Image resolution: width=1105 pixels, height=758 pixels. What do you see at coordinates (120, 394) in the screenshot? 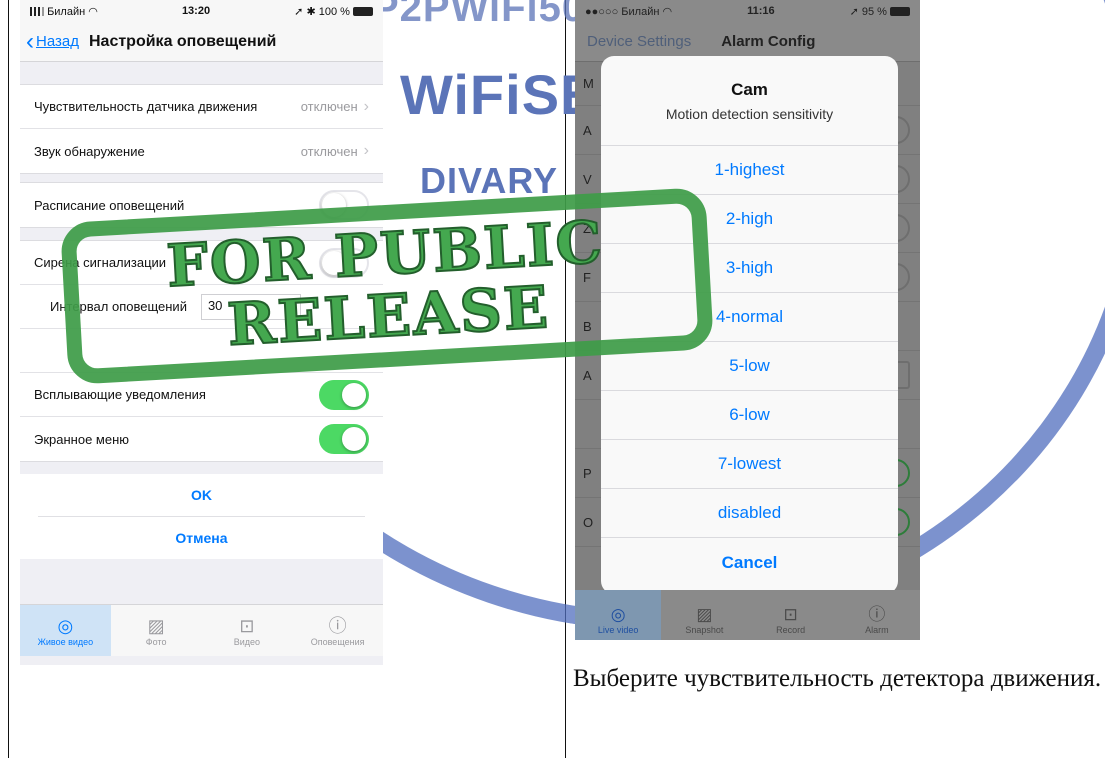
I see `push-notifications-label: Всплывающие уведомления` at bounding box center [120, 394].